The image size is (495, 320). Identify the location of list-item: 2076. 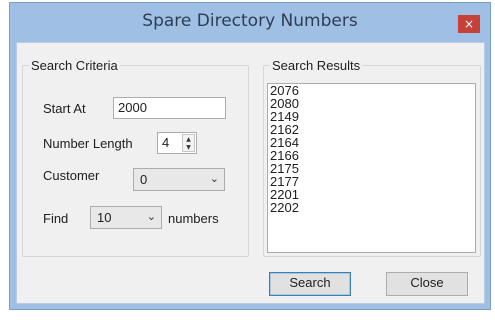
(371, 90).